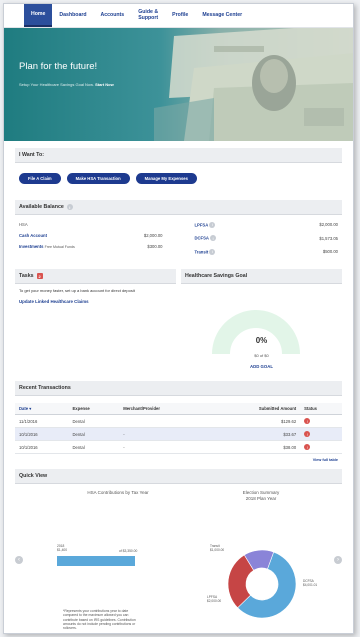 This screenshot has width=360, height=637. I want to click on file-claim-button: File A Claim, so click(40, 178).